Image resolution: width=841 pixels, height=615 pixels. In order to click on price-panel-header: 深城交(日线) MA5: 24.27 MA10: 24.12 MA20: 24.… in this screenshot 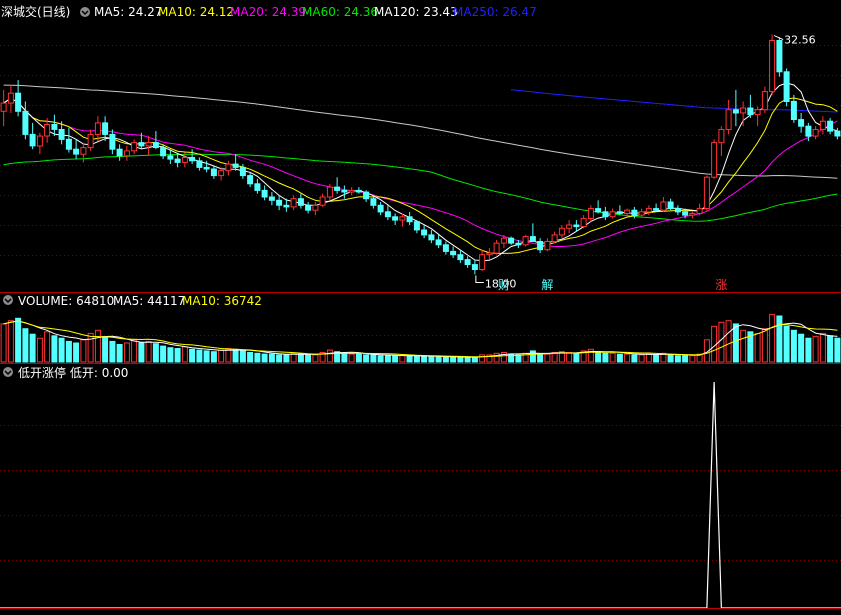, I will do `click(269, 11)`.